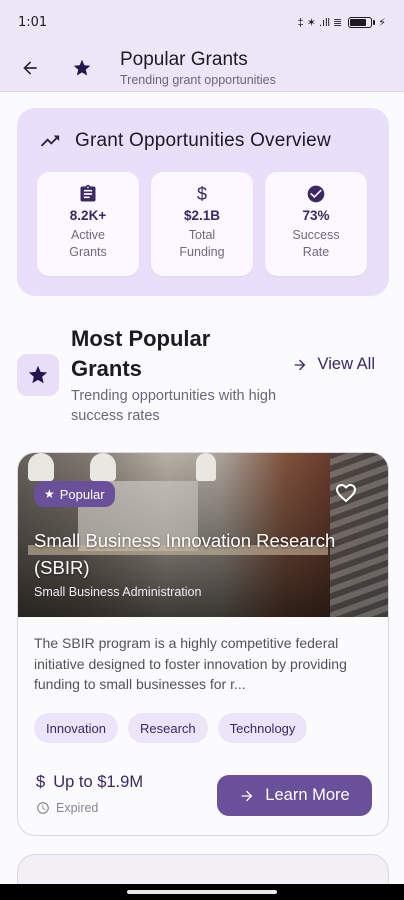  Describe the element at coordinates (320, 22) in the screenshot. I see `status-indicators: ‡ ✶ .ıll ≣` at that location.